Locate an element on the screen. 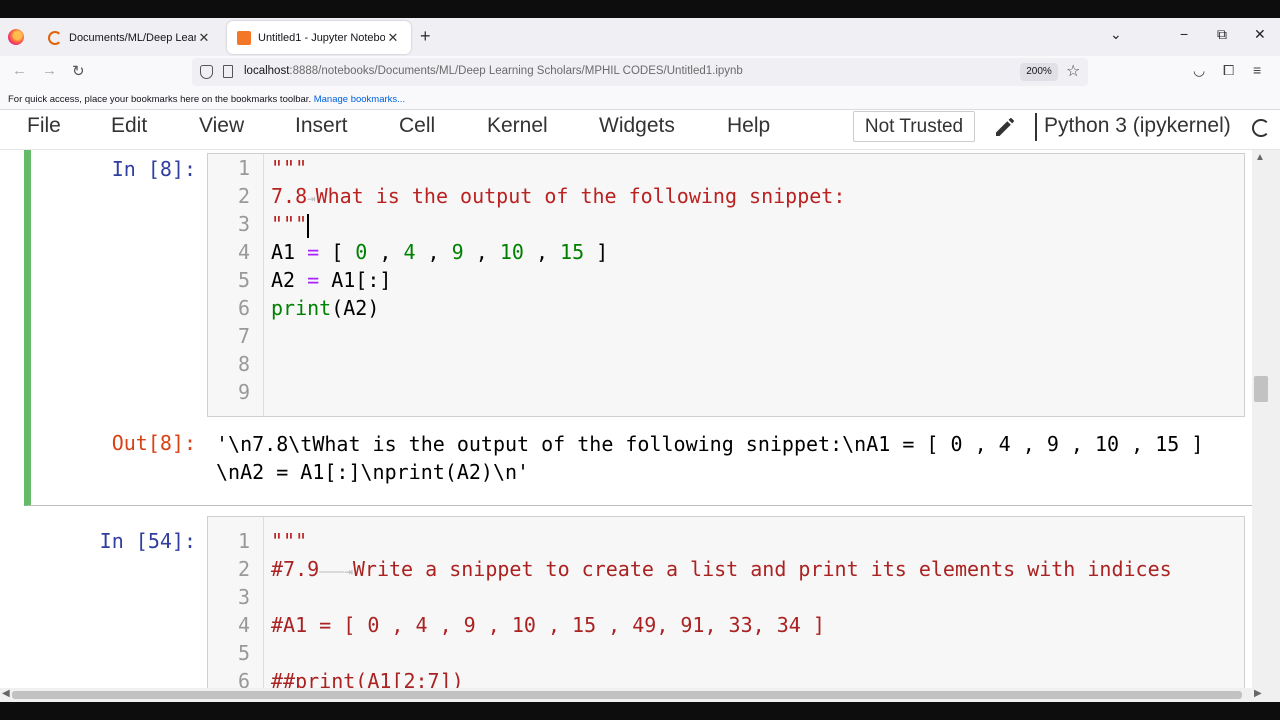  menu-edit: Edit is located at coordinates (129, 126).